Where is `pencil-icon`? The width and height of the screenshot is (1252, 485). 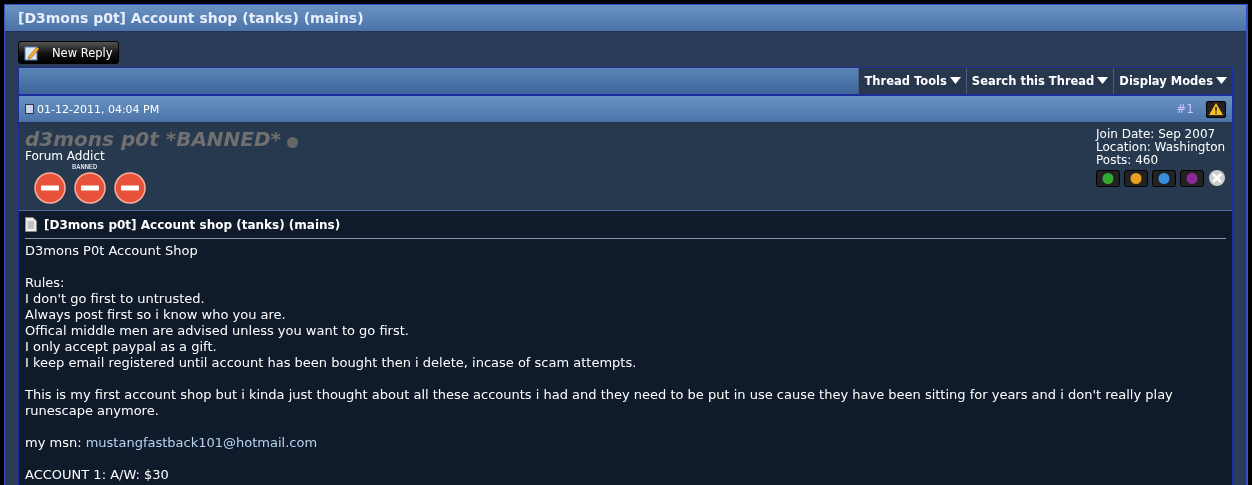 pencil-icon is located at coordinates (32, 52).